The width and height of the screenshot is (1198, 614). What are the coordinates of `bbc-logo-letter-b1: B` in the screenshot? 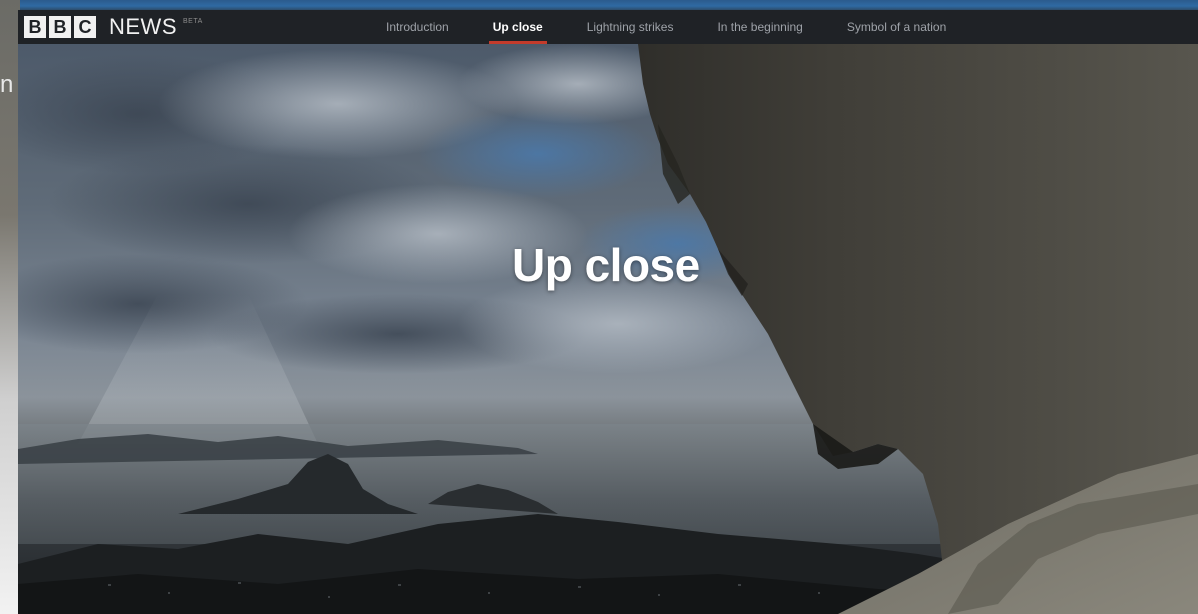 It's located at (35, 27).